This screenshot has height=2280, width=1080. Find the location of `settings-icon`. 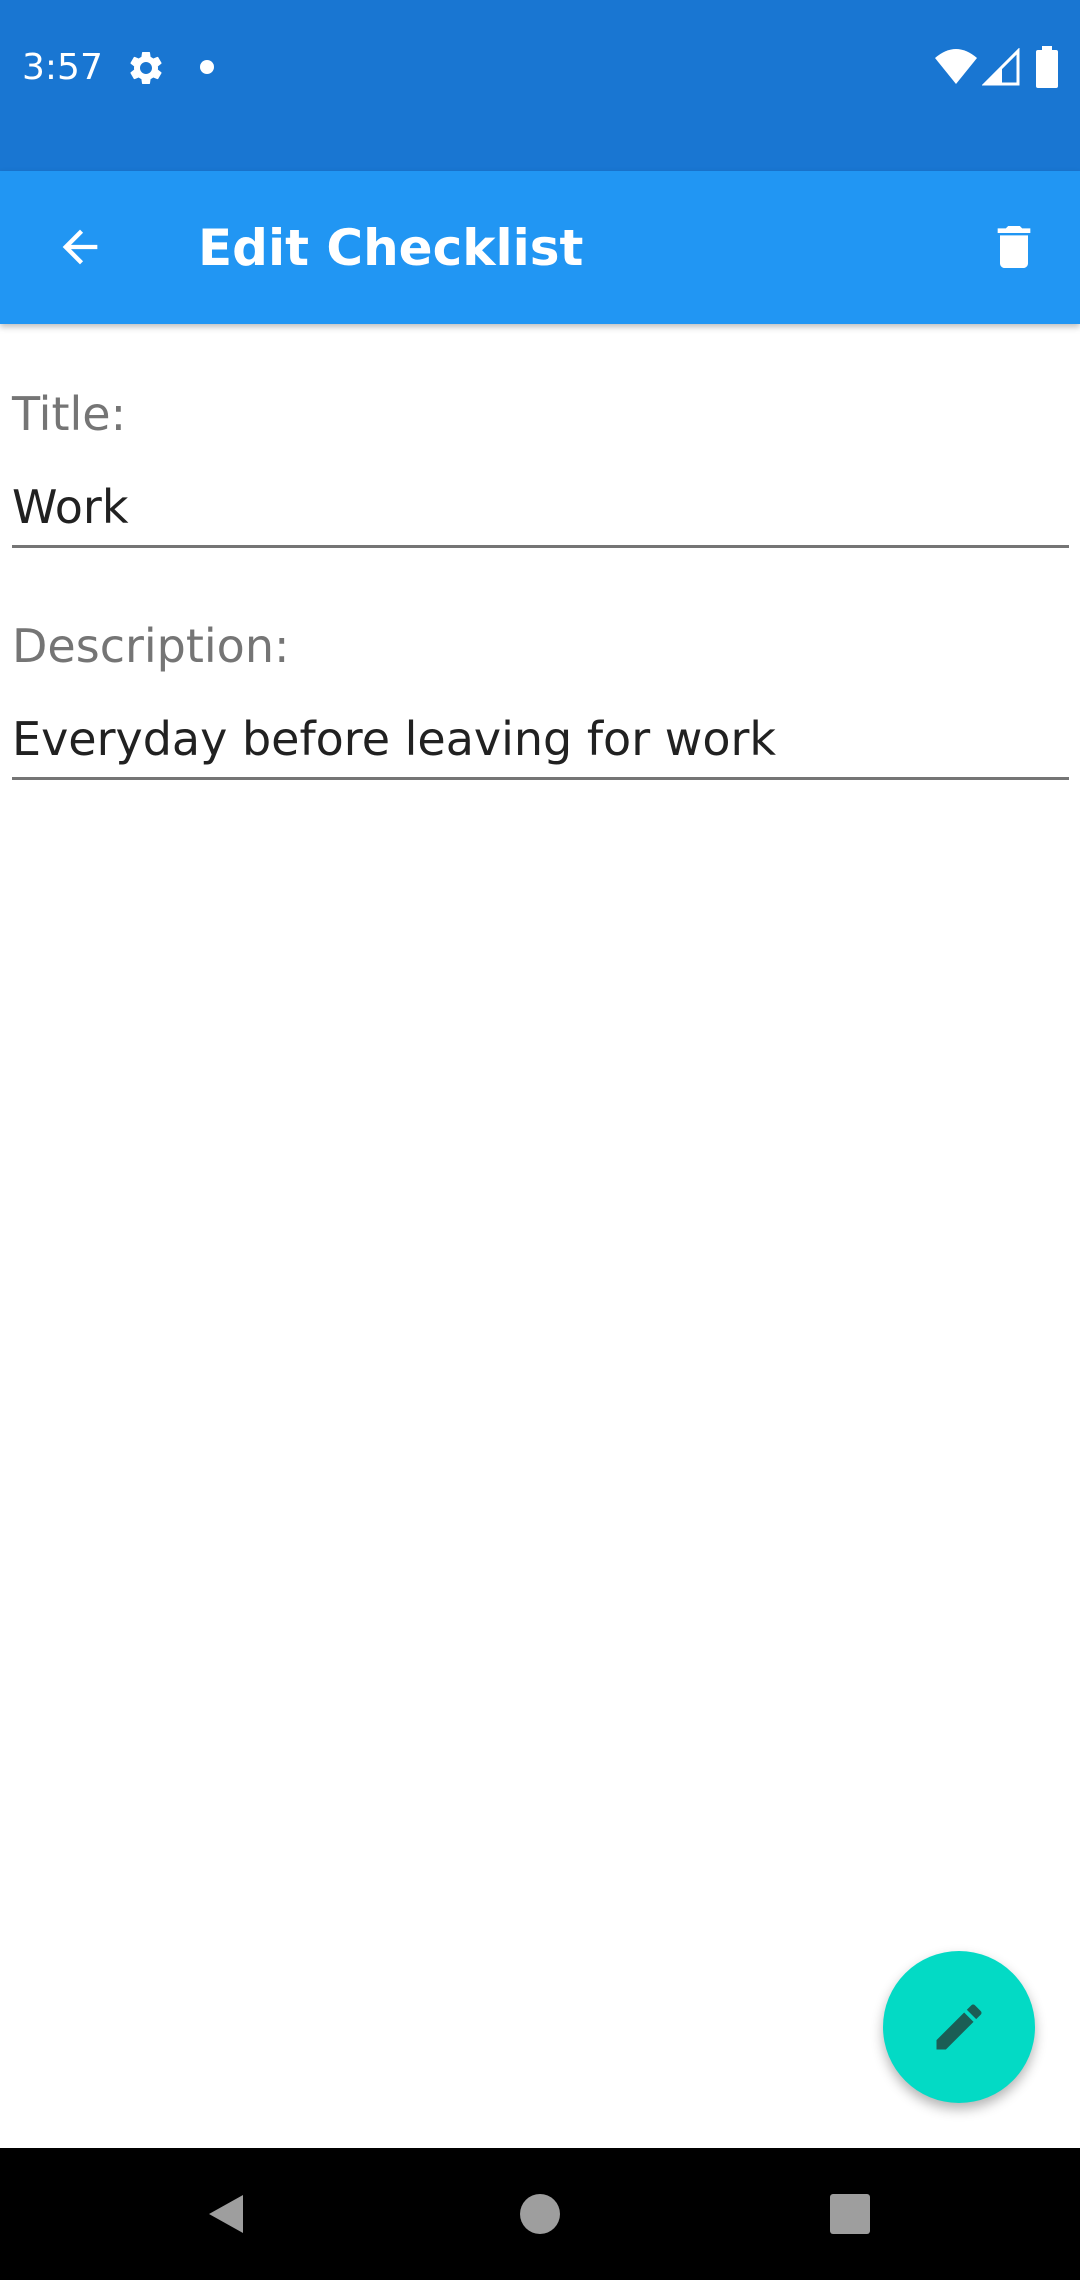

settings-icon is located at coordinates (146, 67).